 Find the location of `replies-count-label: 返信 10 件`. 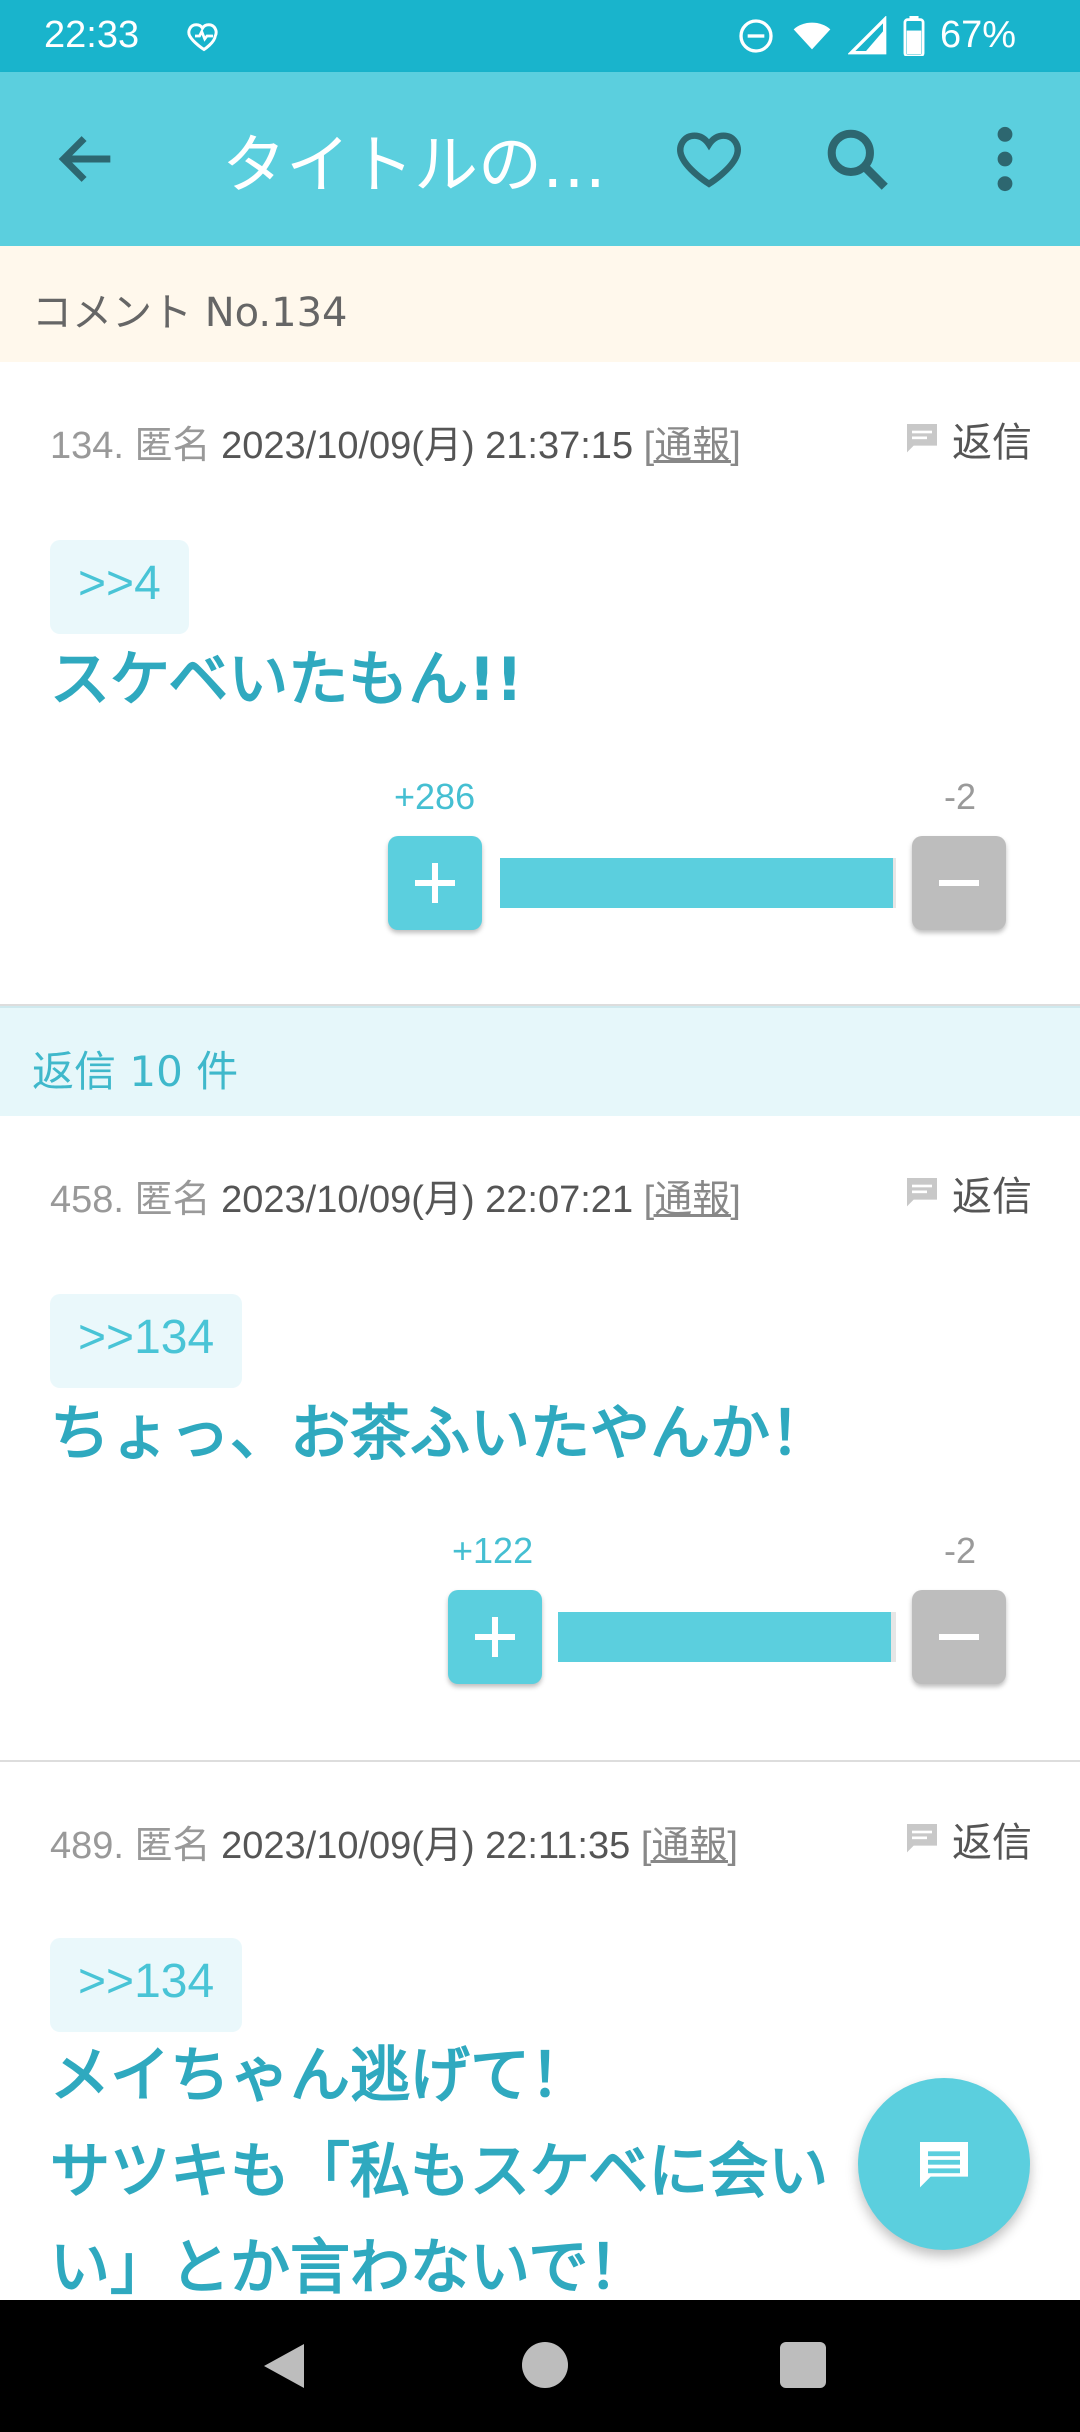

replies-count-label: 返信 10 件 is located at coordinates (135, 1071).